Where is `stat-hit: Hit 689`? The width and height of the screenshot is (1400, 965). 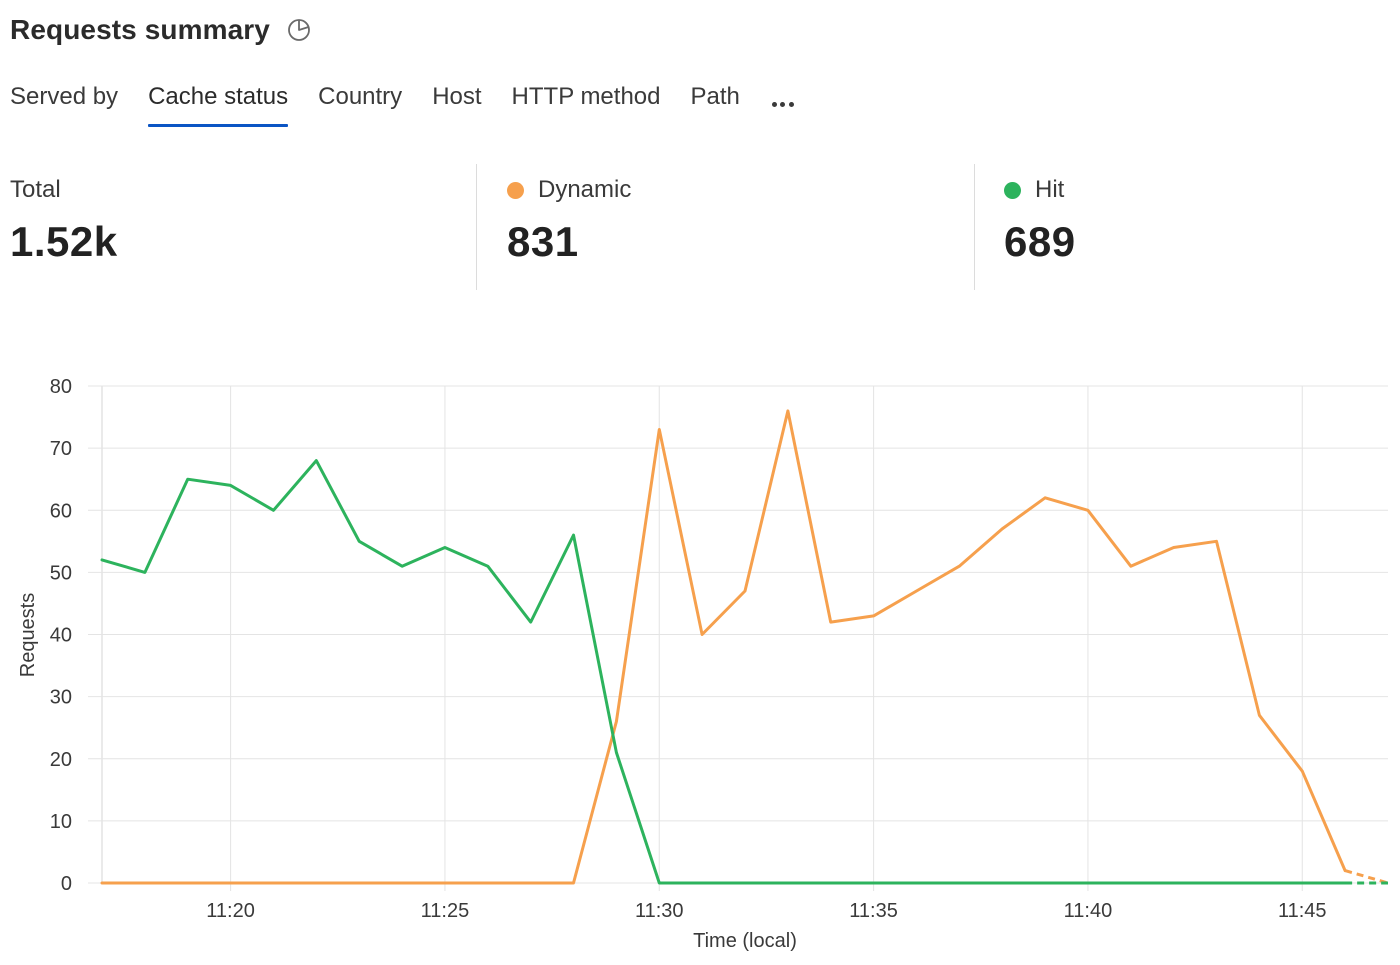 stat-hit: Hit 689 is located at coordinates (1040, 227).